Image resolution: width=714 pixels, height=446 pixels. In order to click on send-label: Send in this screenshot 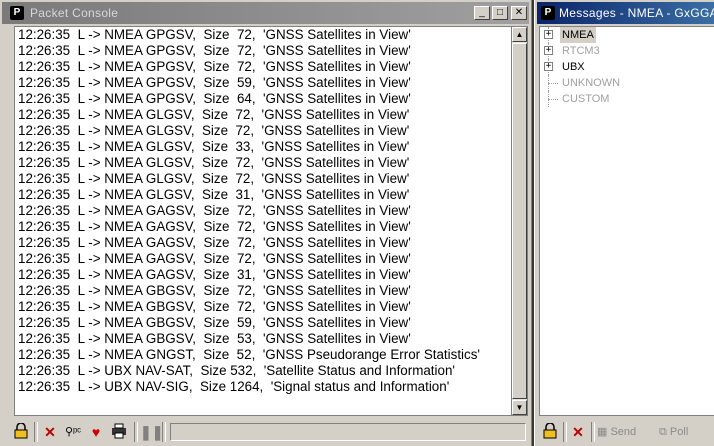, I will do `click(623, 432)`.